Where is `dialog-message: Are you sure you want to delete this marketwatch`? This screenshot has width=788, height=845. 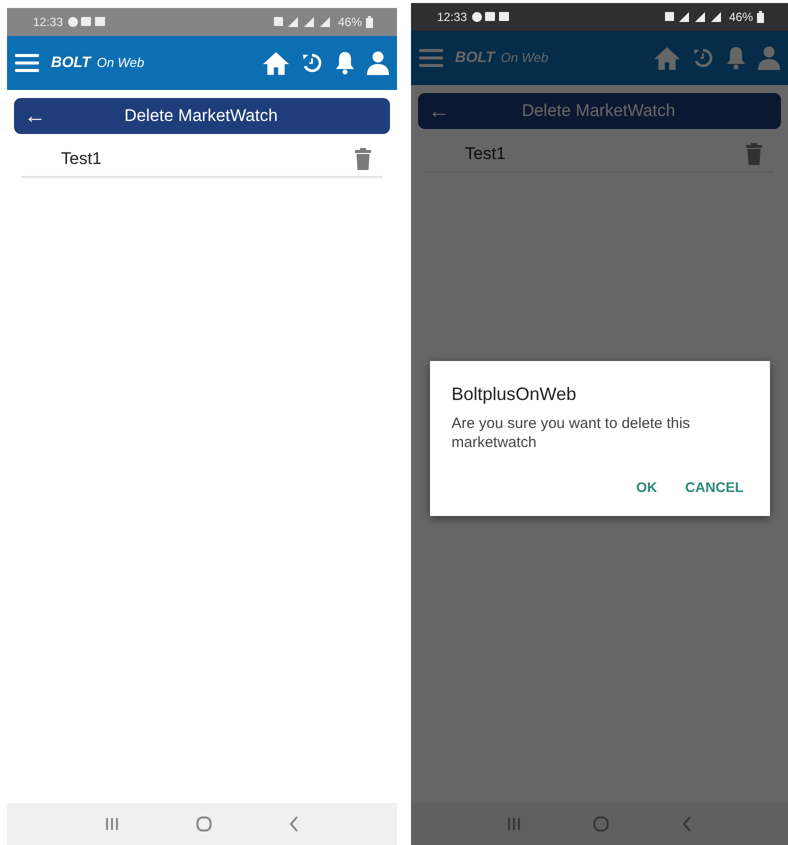
dialog-message: Are you sure you want to delete this marketwatch is located at coordinates (571, 433).